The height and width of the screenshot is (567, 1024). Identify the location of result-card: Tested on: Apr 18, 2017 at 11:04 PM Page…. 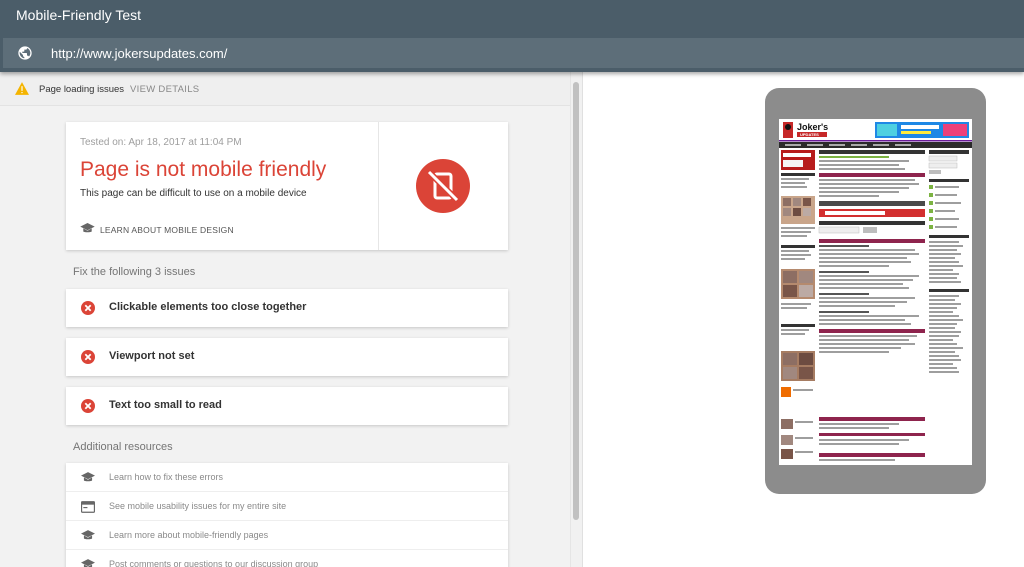
(287, 186).